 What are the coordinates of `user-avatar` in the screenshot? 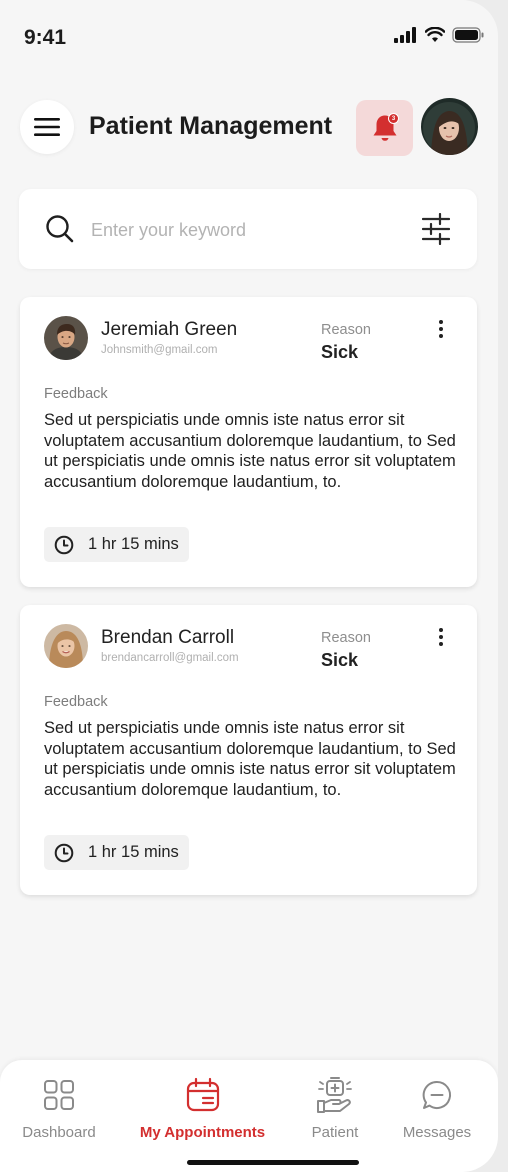 It's located at (449, 126).